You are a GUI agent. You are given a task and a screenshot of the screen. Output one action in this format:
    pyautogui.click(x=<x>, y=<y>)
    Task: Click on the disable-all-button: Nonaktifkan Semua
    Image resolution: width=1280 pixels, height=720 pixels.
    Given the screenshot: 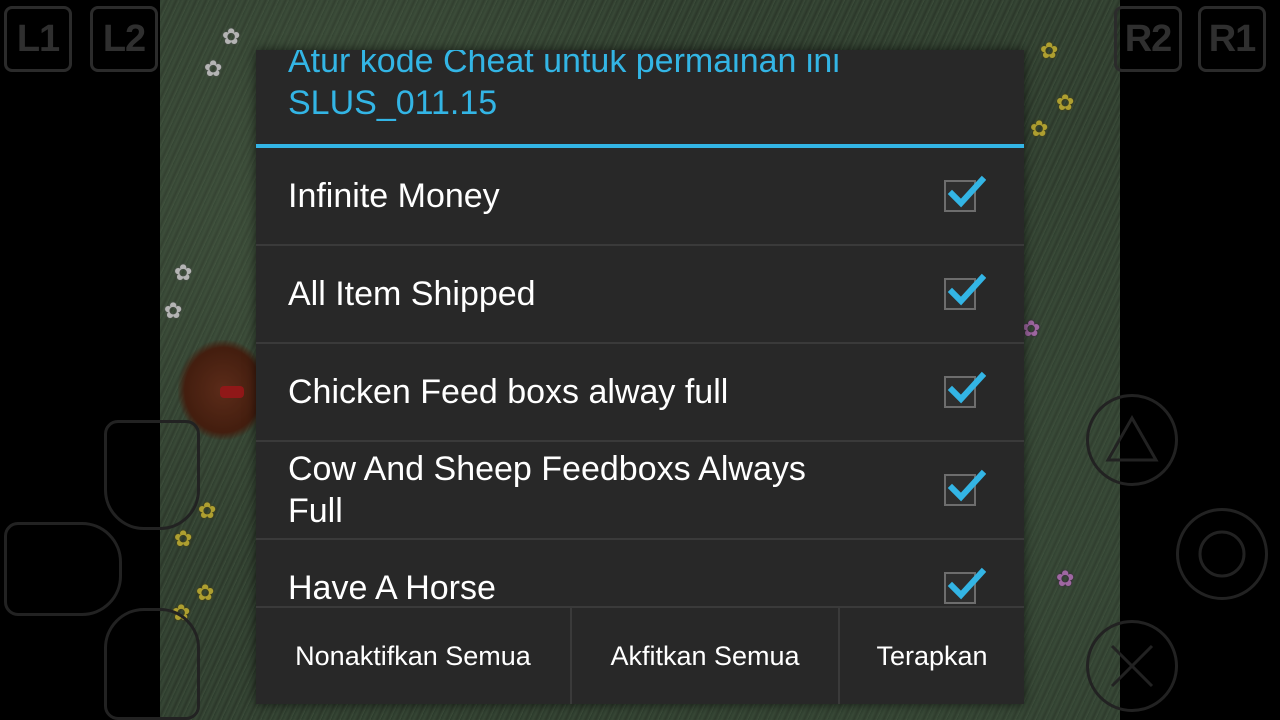 What is the action you would take?
    pyautogui.click(x=413, y=656)
    